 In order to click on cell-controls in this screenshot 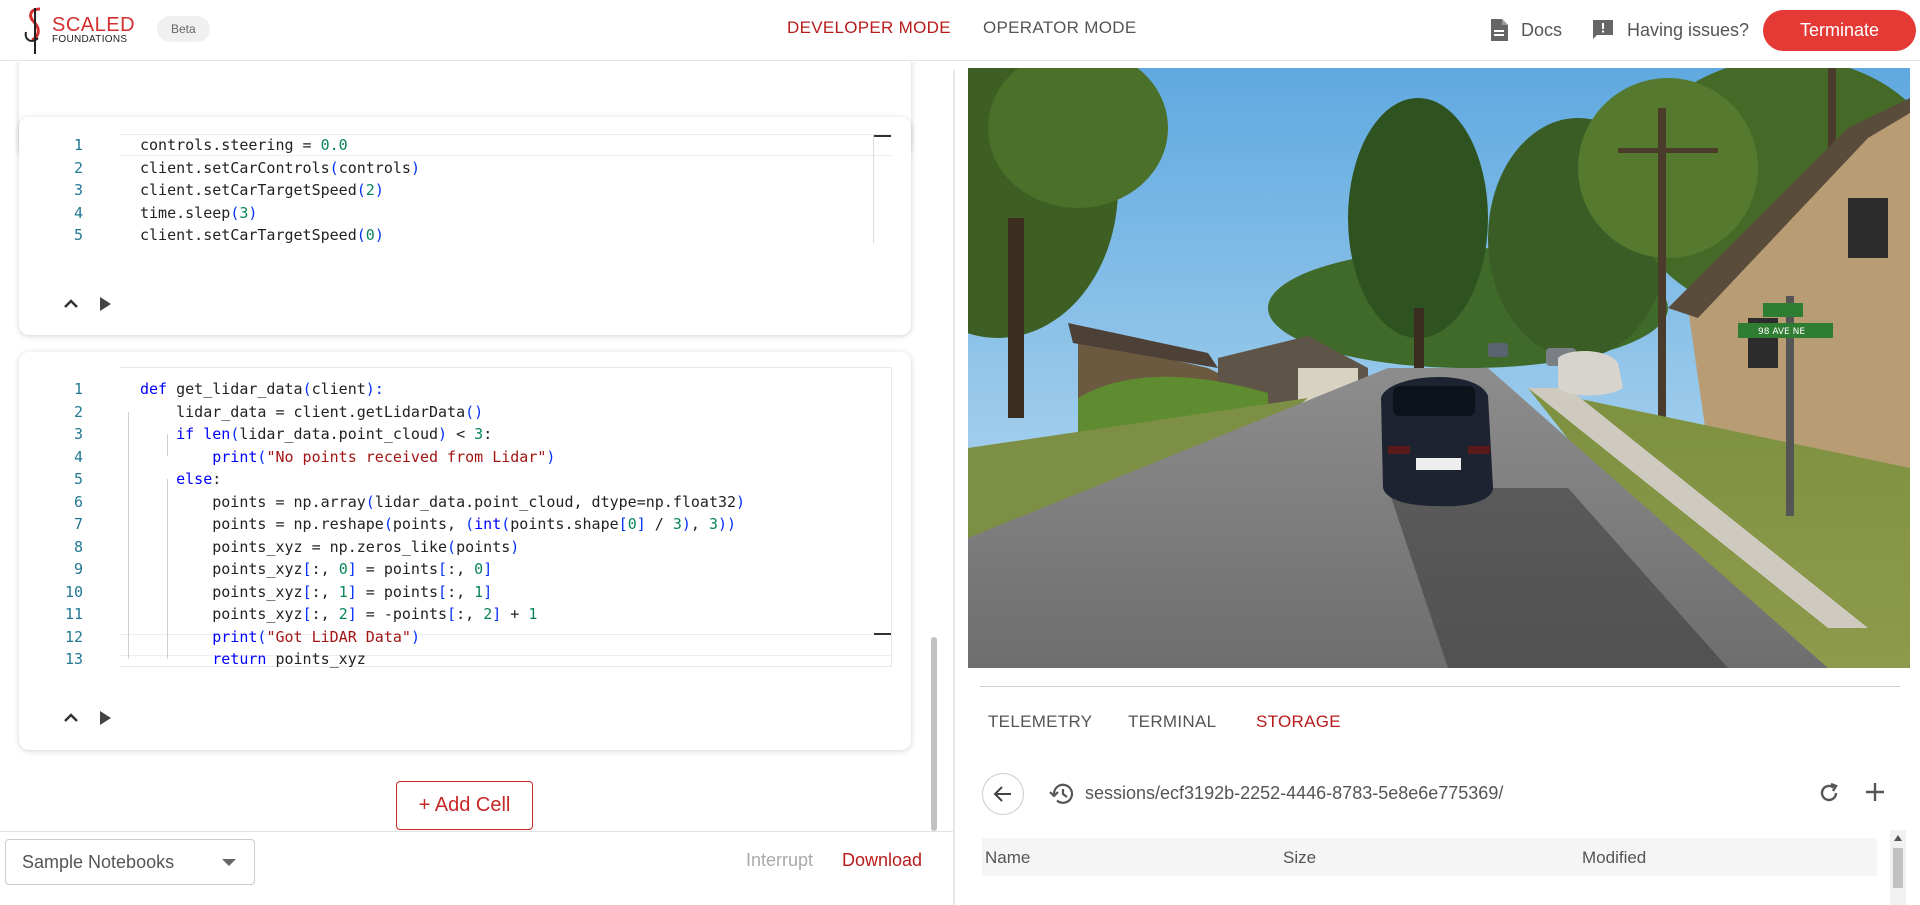, I will do `click(88, 304)`.